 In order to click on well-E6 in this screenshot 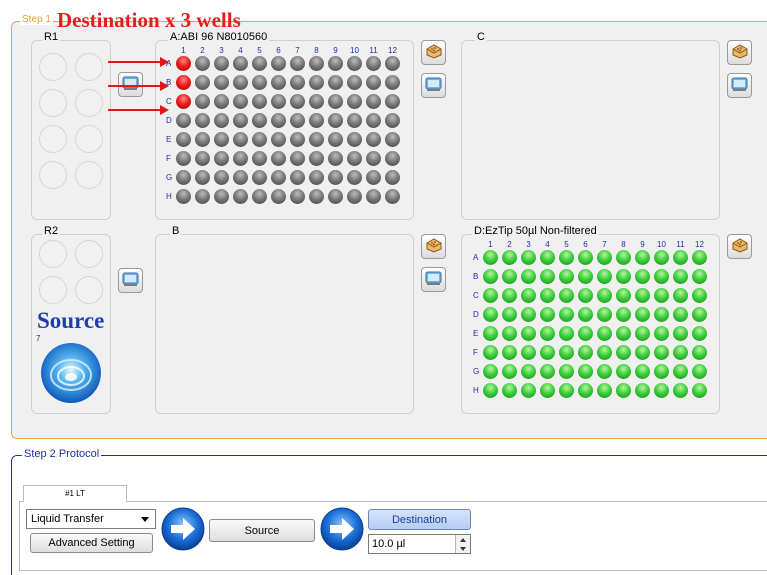, I will do `click(585, 333)`.